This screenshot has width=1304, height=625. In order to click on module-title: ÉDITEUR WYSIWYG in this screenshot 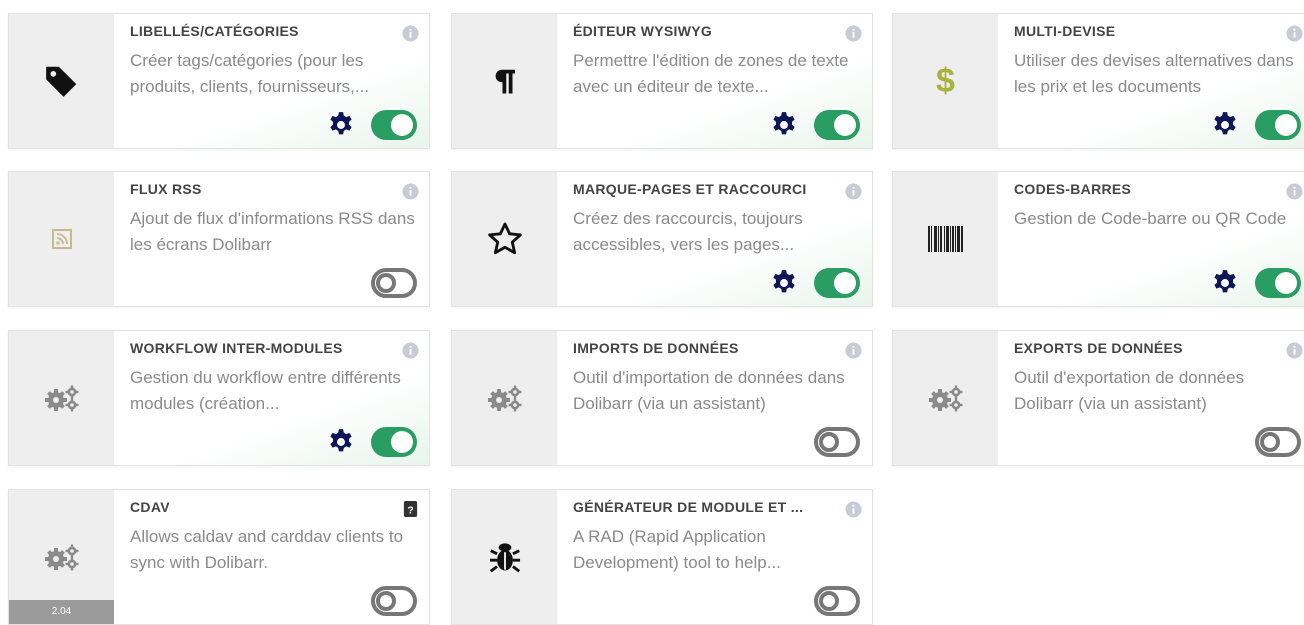, I will do `click(643, 31)`.